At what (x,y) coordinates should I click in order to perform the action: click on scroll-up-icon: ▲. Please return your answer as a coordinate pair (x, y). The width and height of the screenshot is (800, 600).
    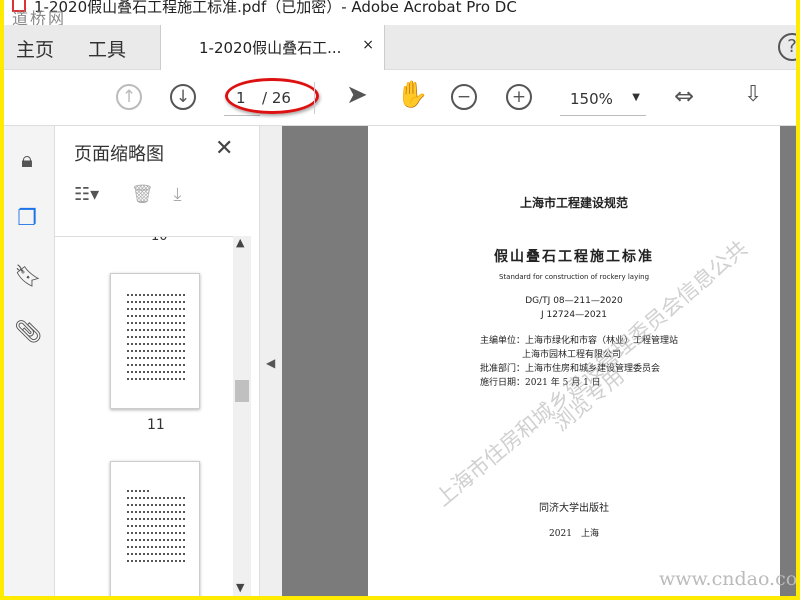
    Looking at the image, I should click on (240, 242).